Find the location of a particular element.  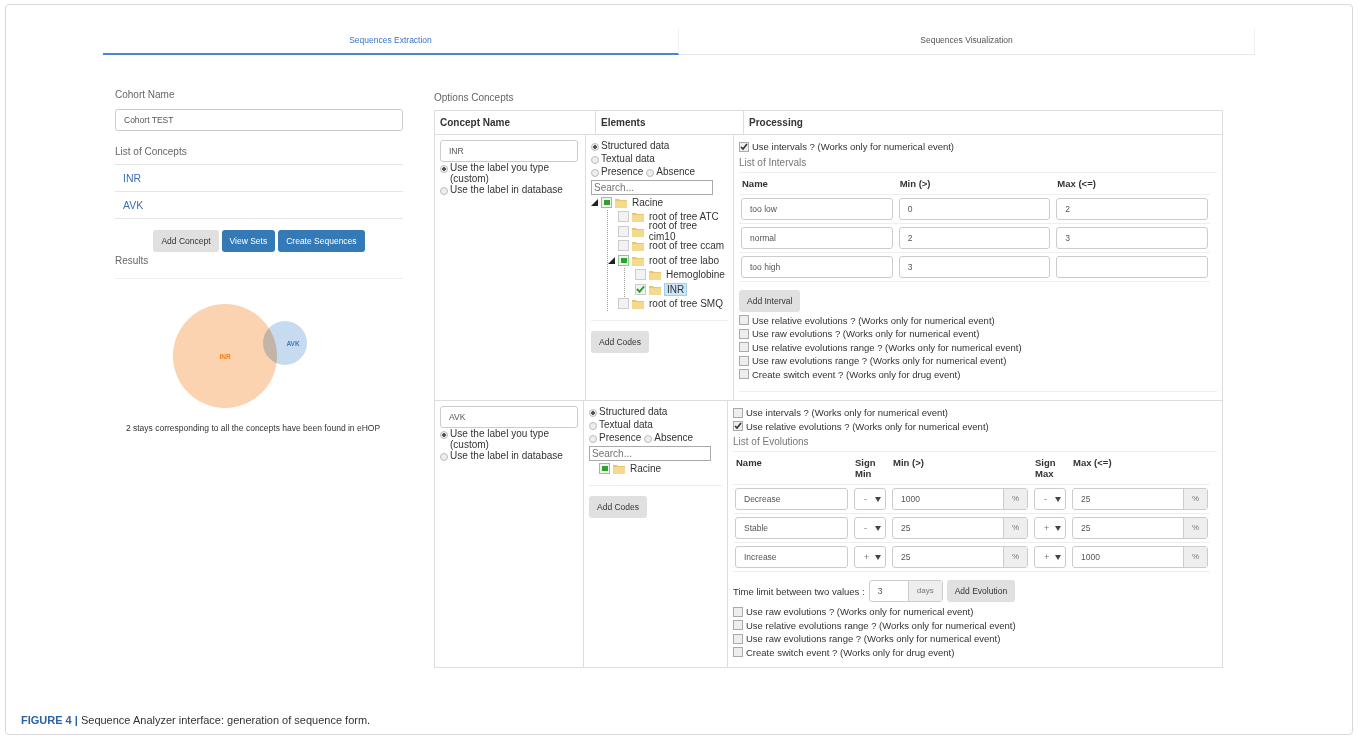

column-header: Sign Min is located at coordinates (865, 468).